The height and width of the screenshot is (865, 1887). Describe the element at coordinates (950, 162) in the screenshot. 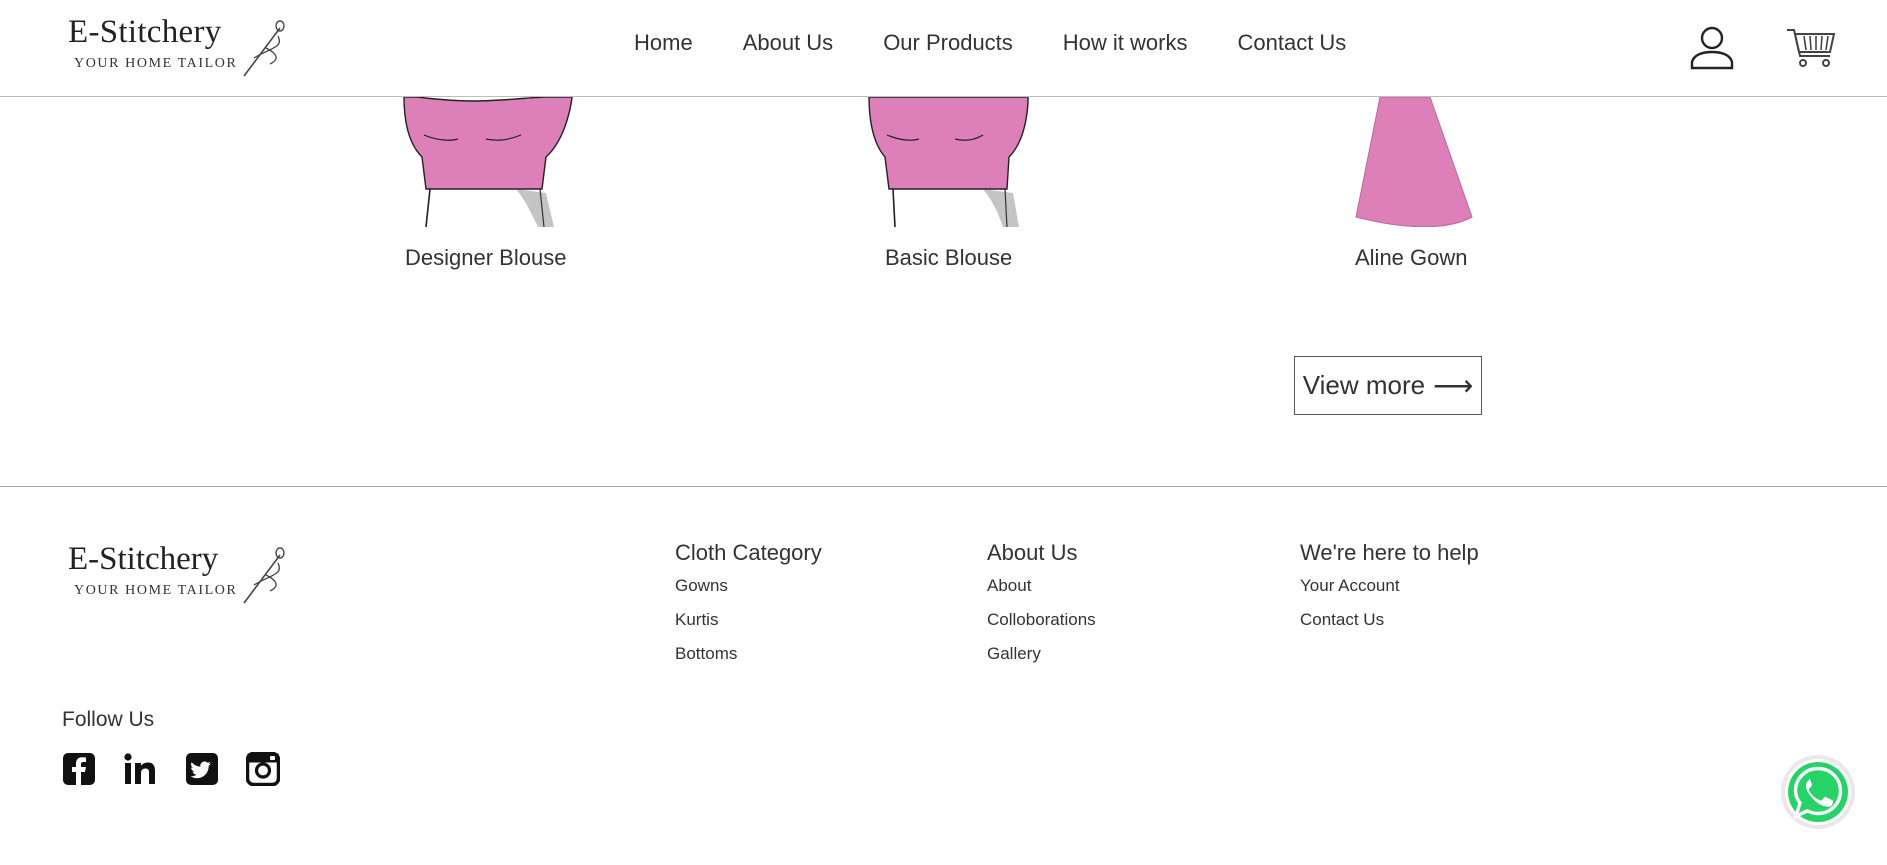

I see `basic-blouse-image` at that location.